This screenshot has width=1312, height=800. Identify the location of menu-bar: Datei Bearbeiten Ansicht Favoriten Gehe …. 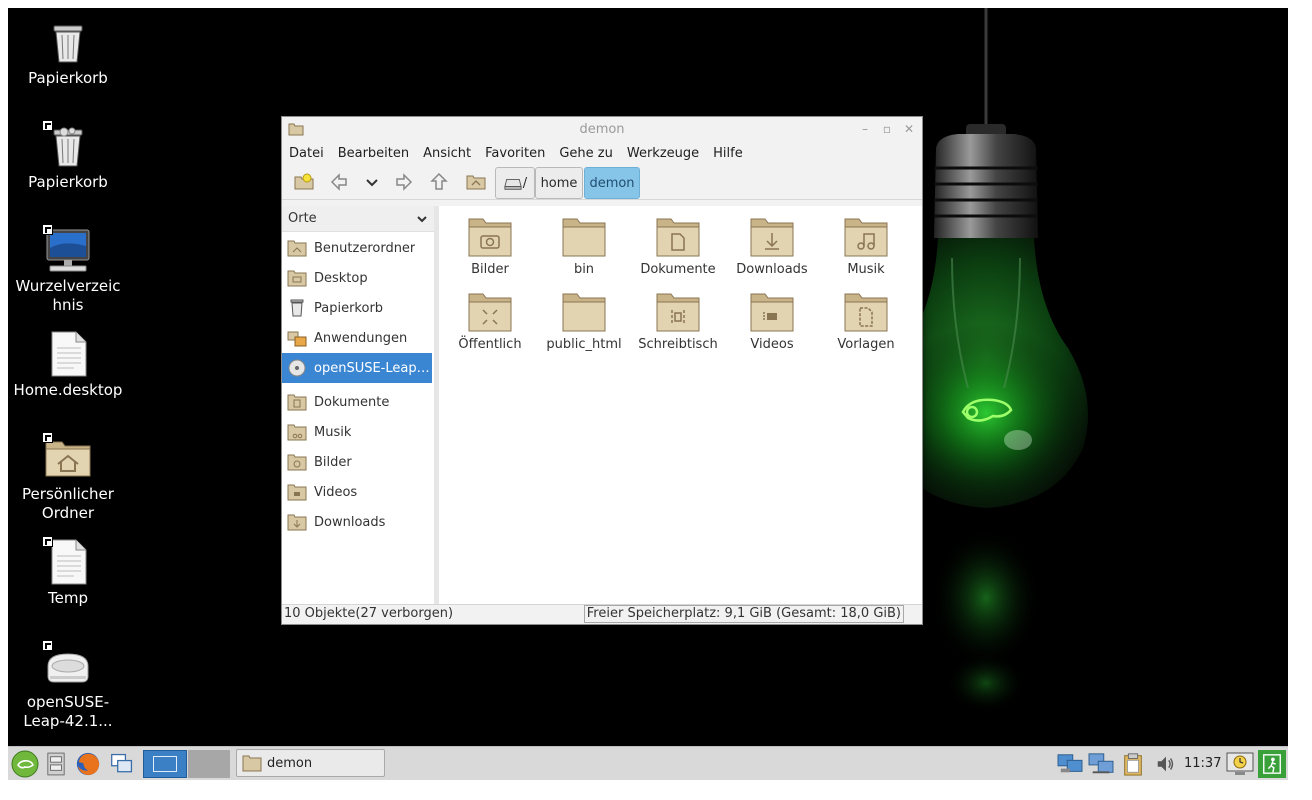
(602, 153).